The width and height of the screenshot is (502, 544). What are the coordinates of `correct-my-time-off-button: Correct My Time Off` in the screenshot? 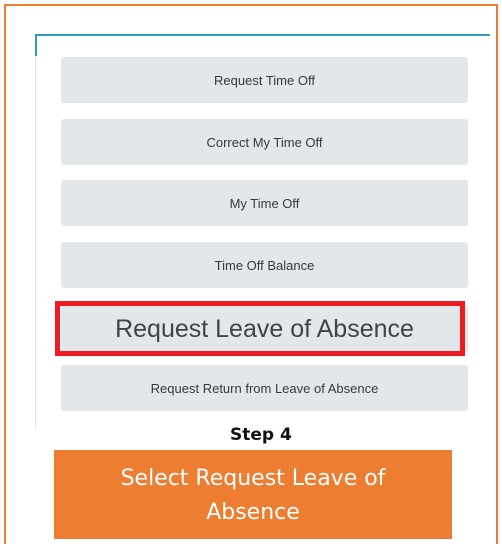 It's located at (264, 142).